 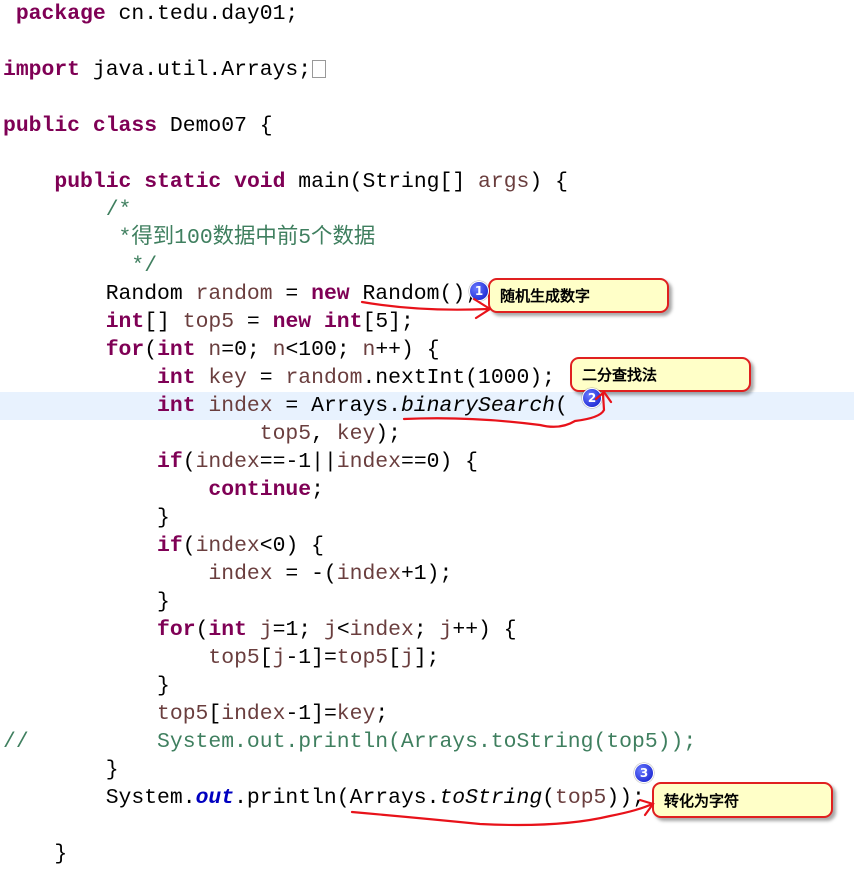 What do you see at coordinates (427, 322) in the screenshot?
I see `code-line: int[] top5 = new int[5];` at bounding box center [427, 322].